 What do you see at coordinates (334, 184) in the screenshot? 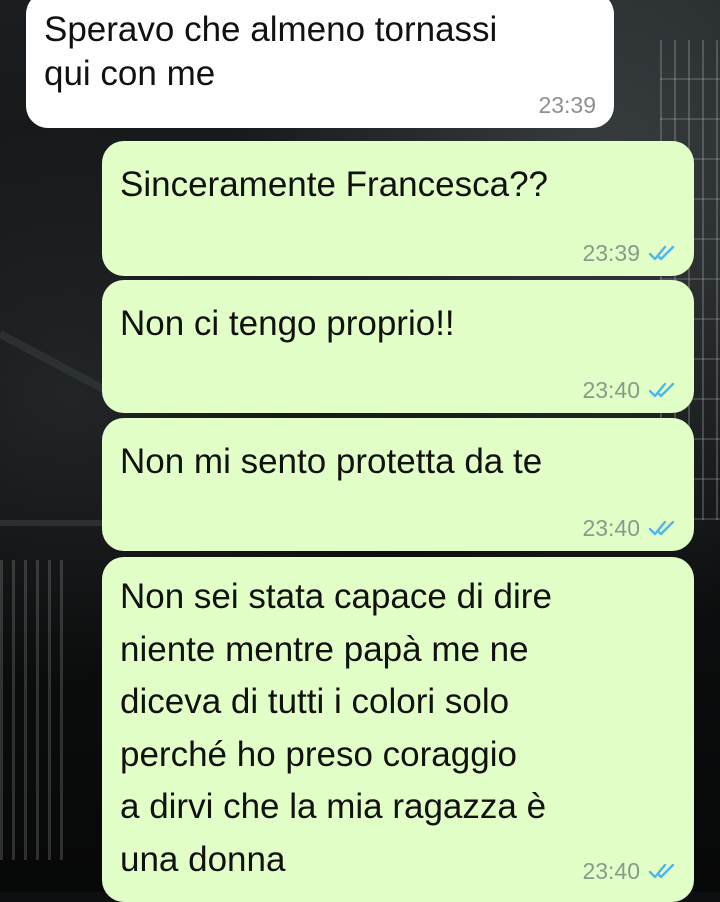
I see `message-text: Sinceramente Francesca??` at bounding box center [334, 184].